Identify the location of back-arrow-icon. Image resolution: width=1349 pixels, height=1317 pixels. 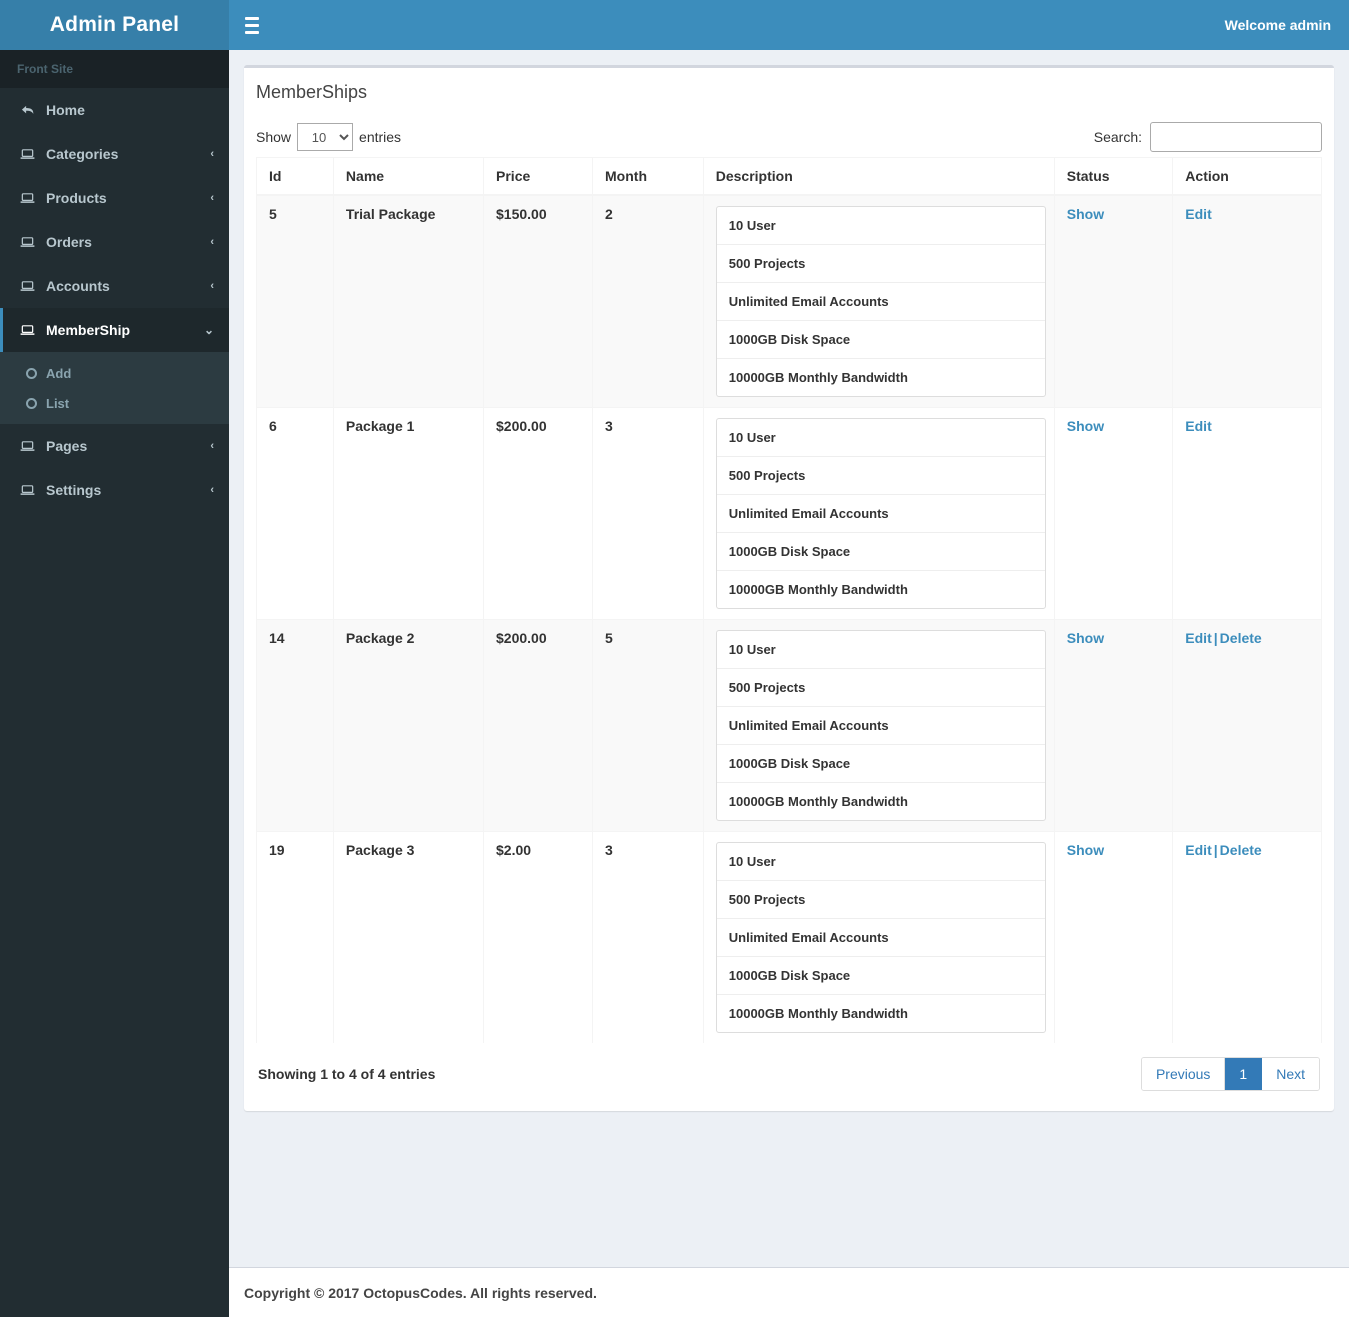
(31, 110).